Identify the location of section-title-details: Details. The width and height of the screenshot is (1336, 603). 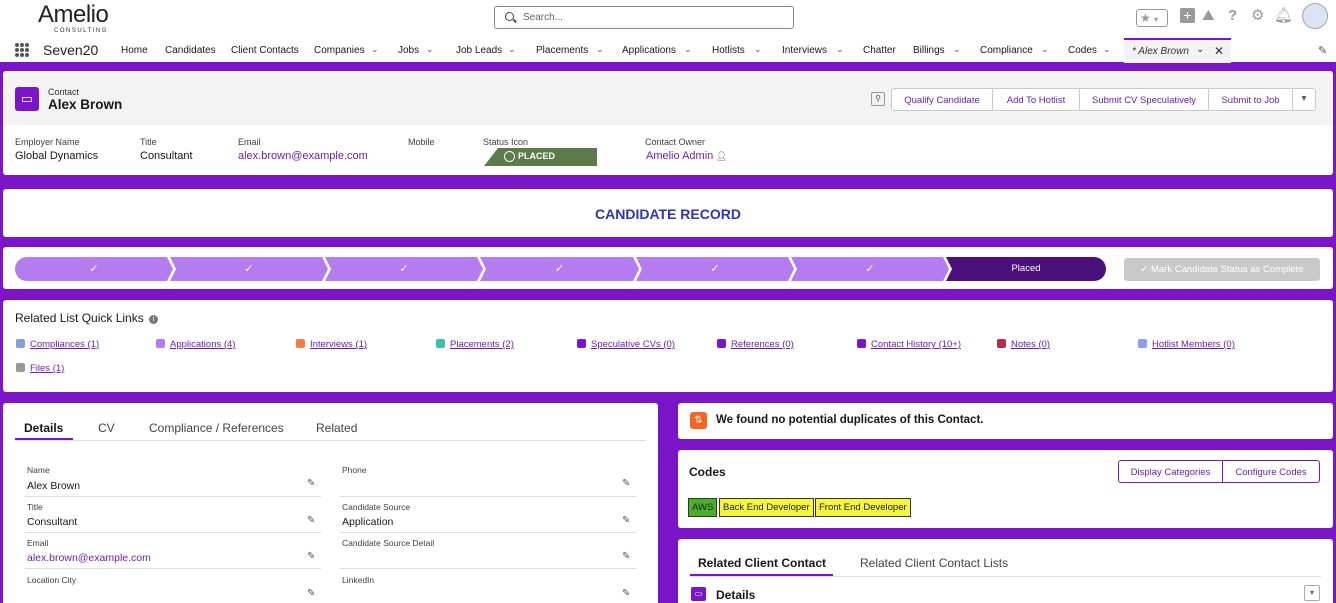
(736, 595).